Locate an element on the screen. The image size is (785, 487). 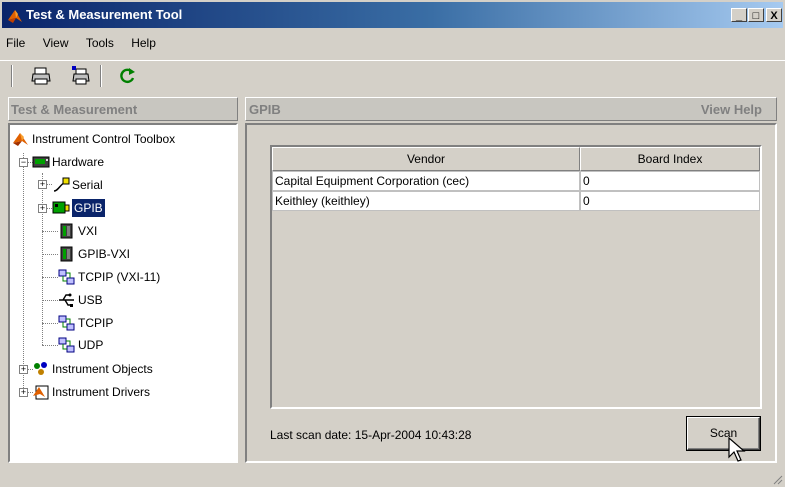
tree-label: UDP is located at coordinates (91, 345).